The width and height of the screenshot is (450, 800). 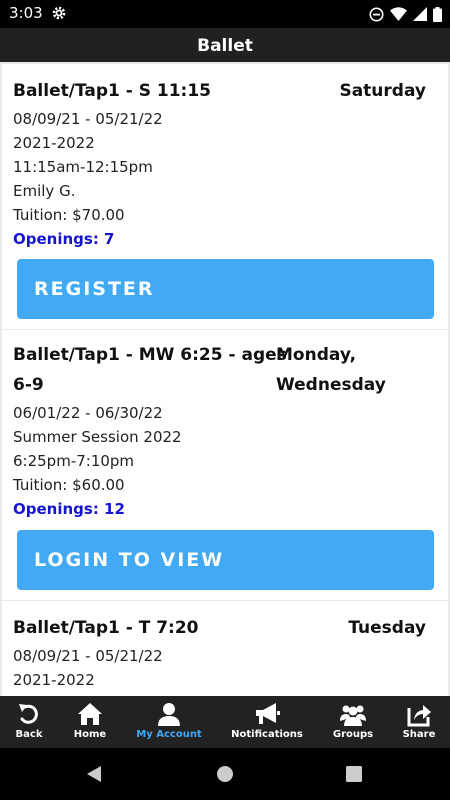 What do you see at coordinates (88, 413) in the screenshot?
I see `class-dates: 06/01/22 - 06/30/22` at bounding box center [88, 413].